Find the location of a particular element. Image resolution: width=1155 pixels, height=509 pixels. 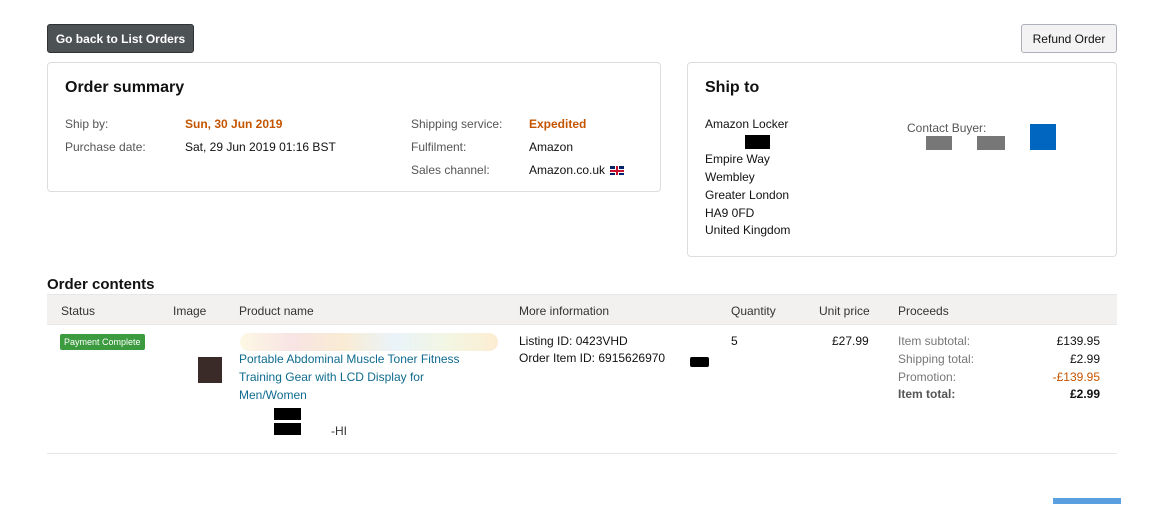

sales-channel-value-wrap: Amazon.co.uk is located at coordinates (577, 170).